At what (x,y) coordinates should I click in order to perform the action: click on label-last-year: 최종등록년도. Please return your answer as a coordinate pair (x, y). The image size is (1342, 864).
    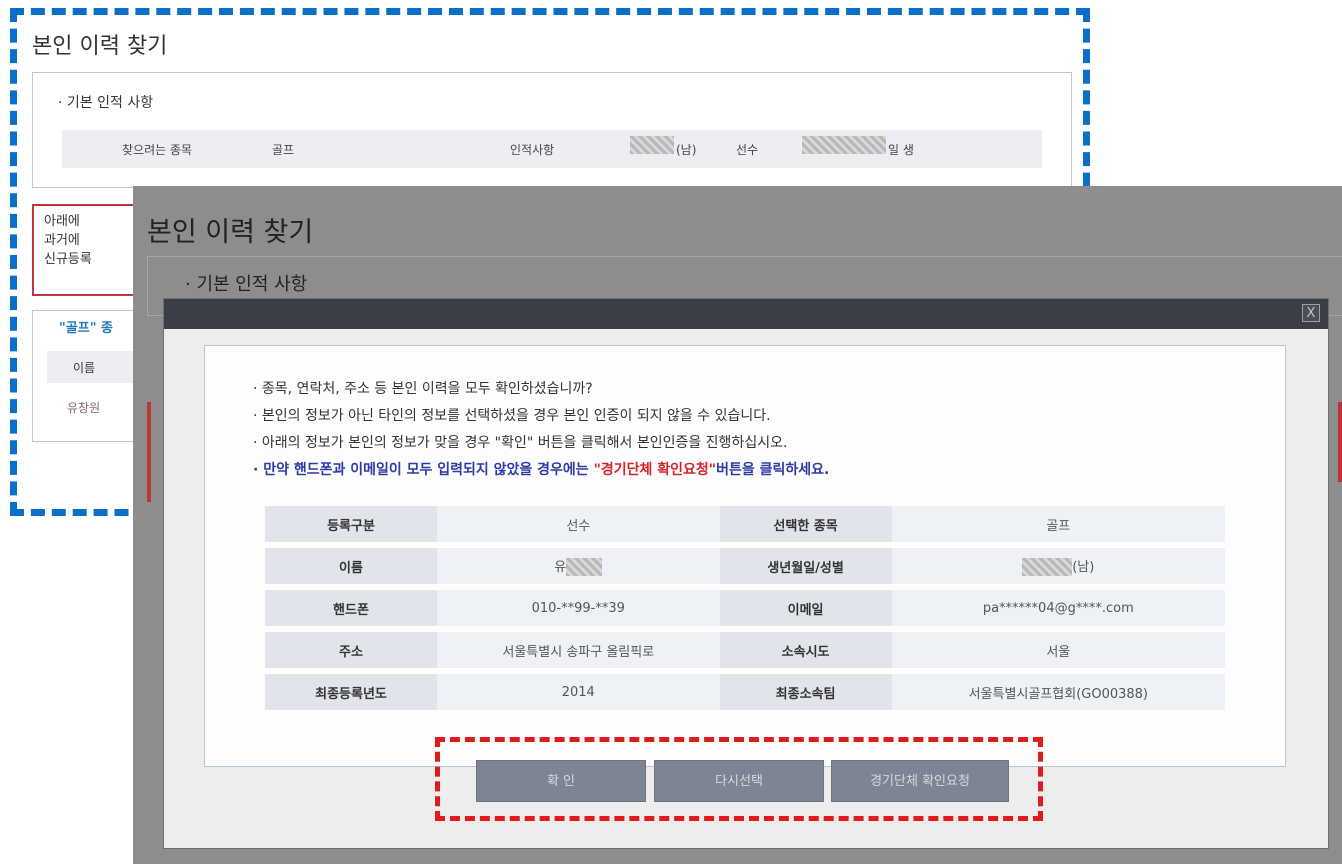
    Looking at the image, I should click on (351, 692).